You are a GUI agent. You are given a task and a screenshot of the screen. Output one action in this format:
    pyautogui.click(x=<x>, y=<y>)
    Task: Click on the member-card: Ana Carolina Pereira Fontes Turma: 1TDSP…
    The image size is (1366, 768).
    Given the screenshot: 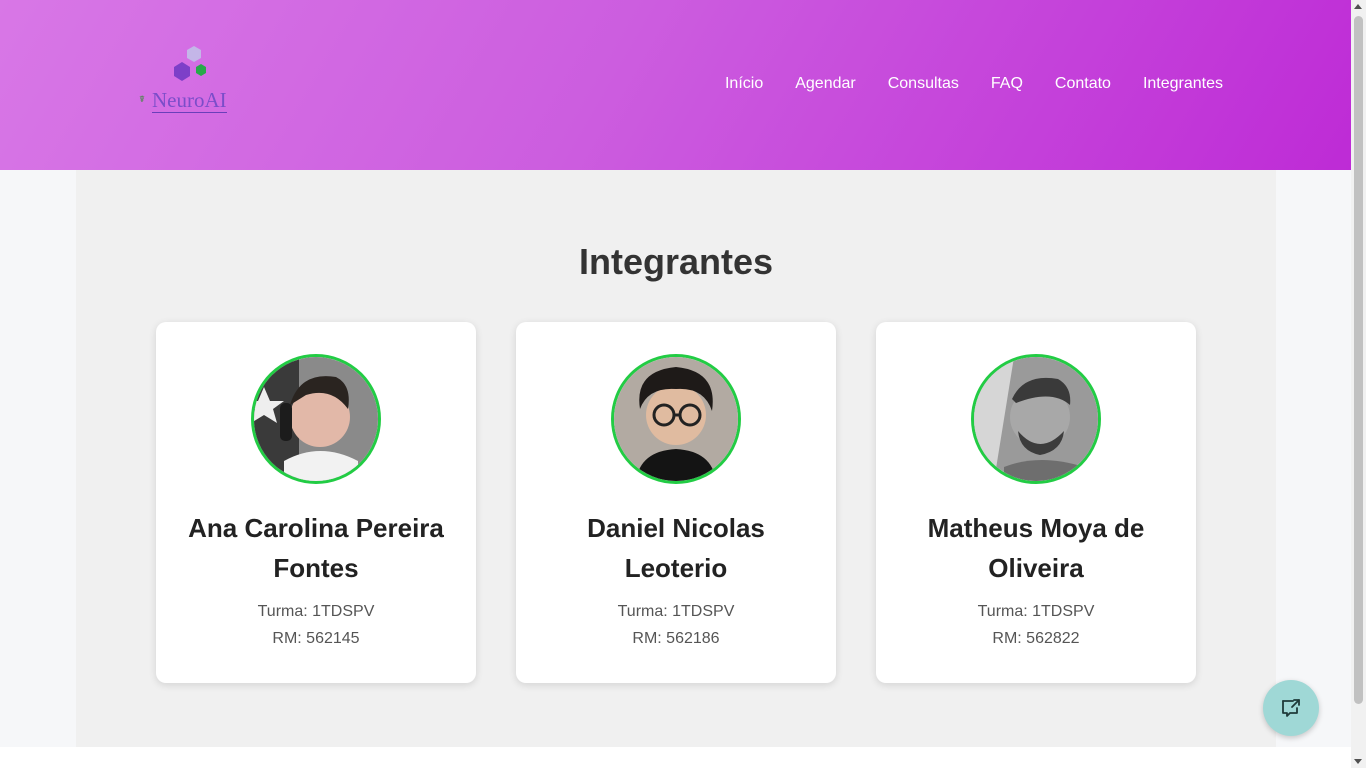 What is the action you would take?
    pyautogui.click(x=316, y=502)
    